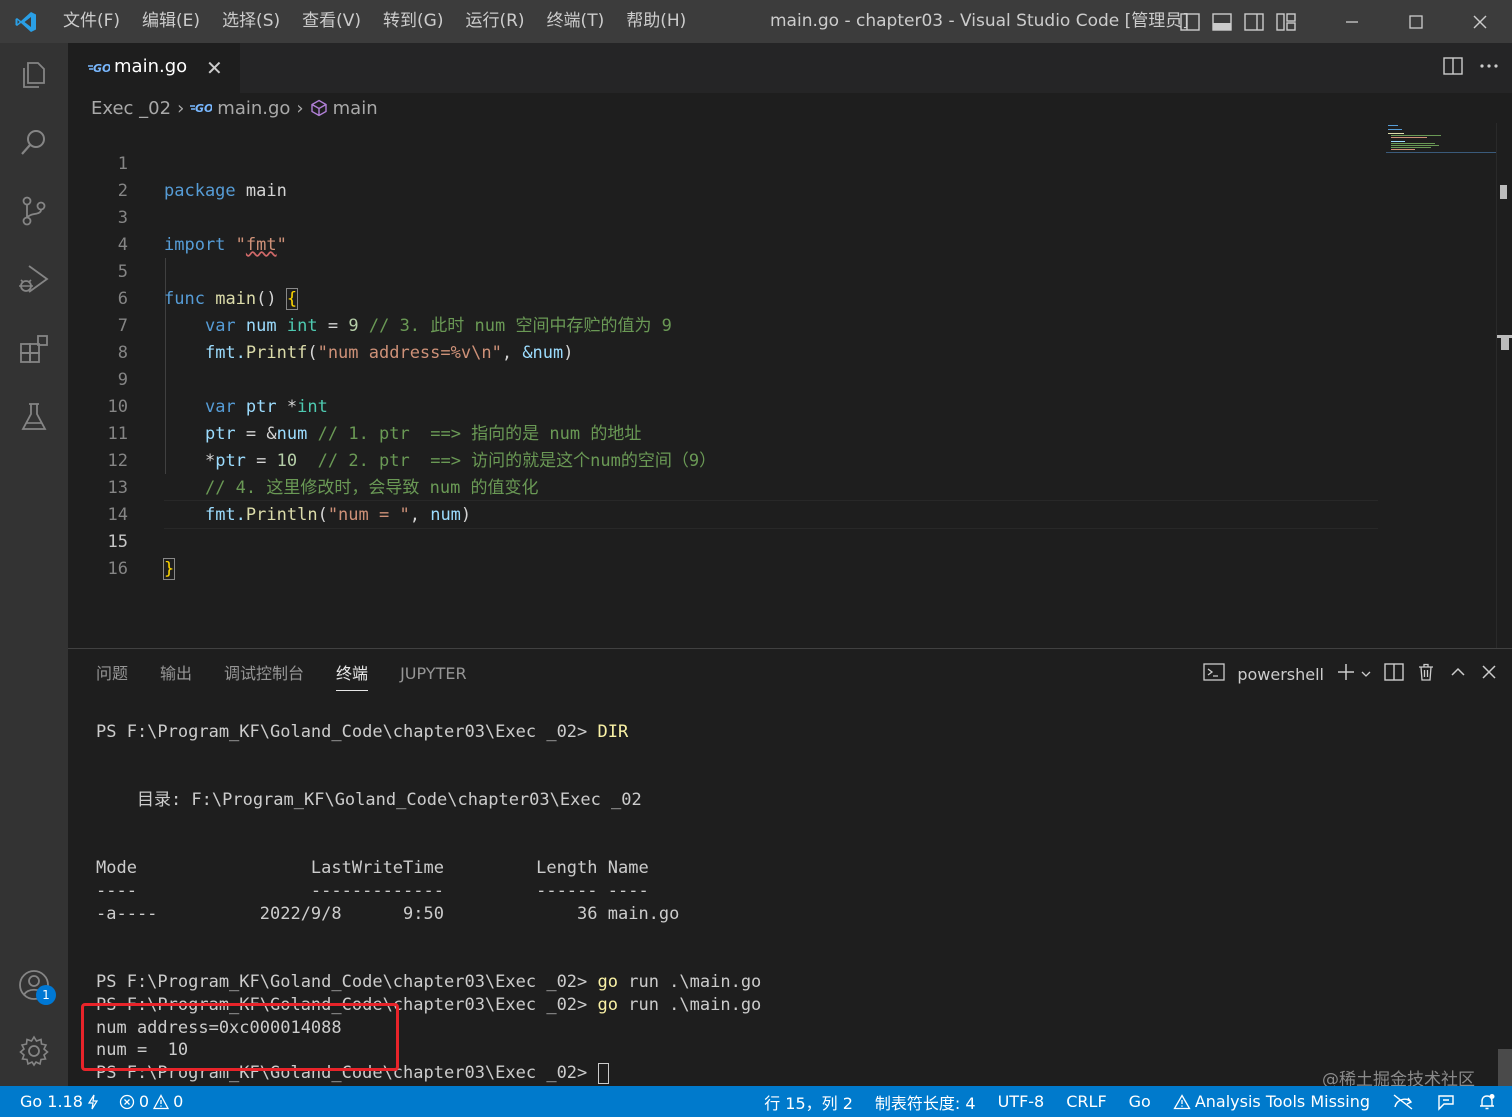 The height and width of the screenshot is (1117, 1512). I want to click on accounts-badge: 1, so click(46, 995).